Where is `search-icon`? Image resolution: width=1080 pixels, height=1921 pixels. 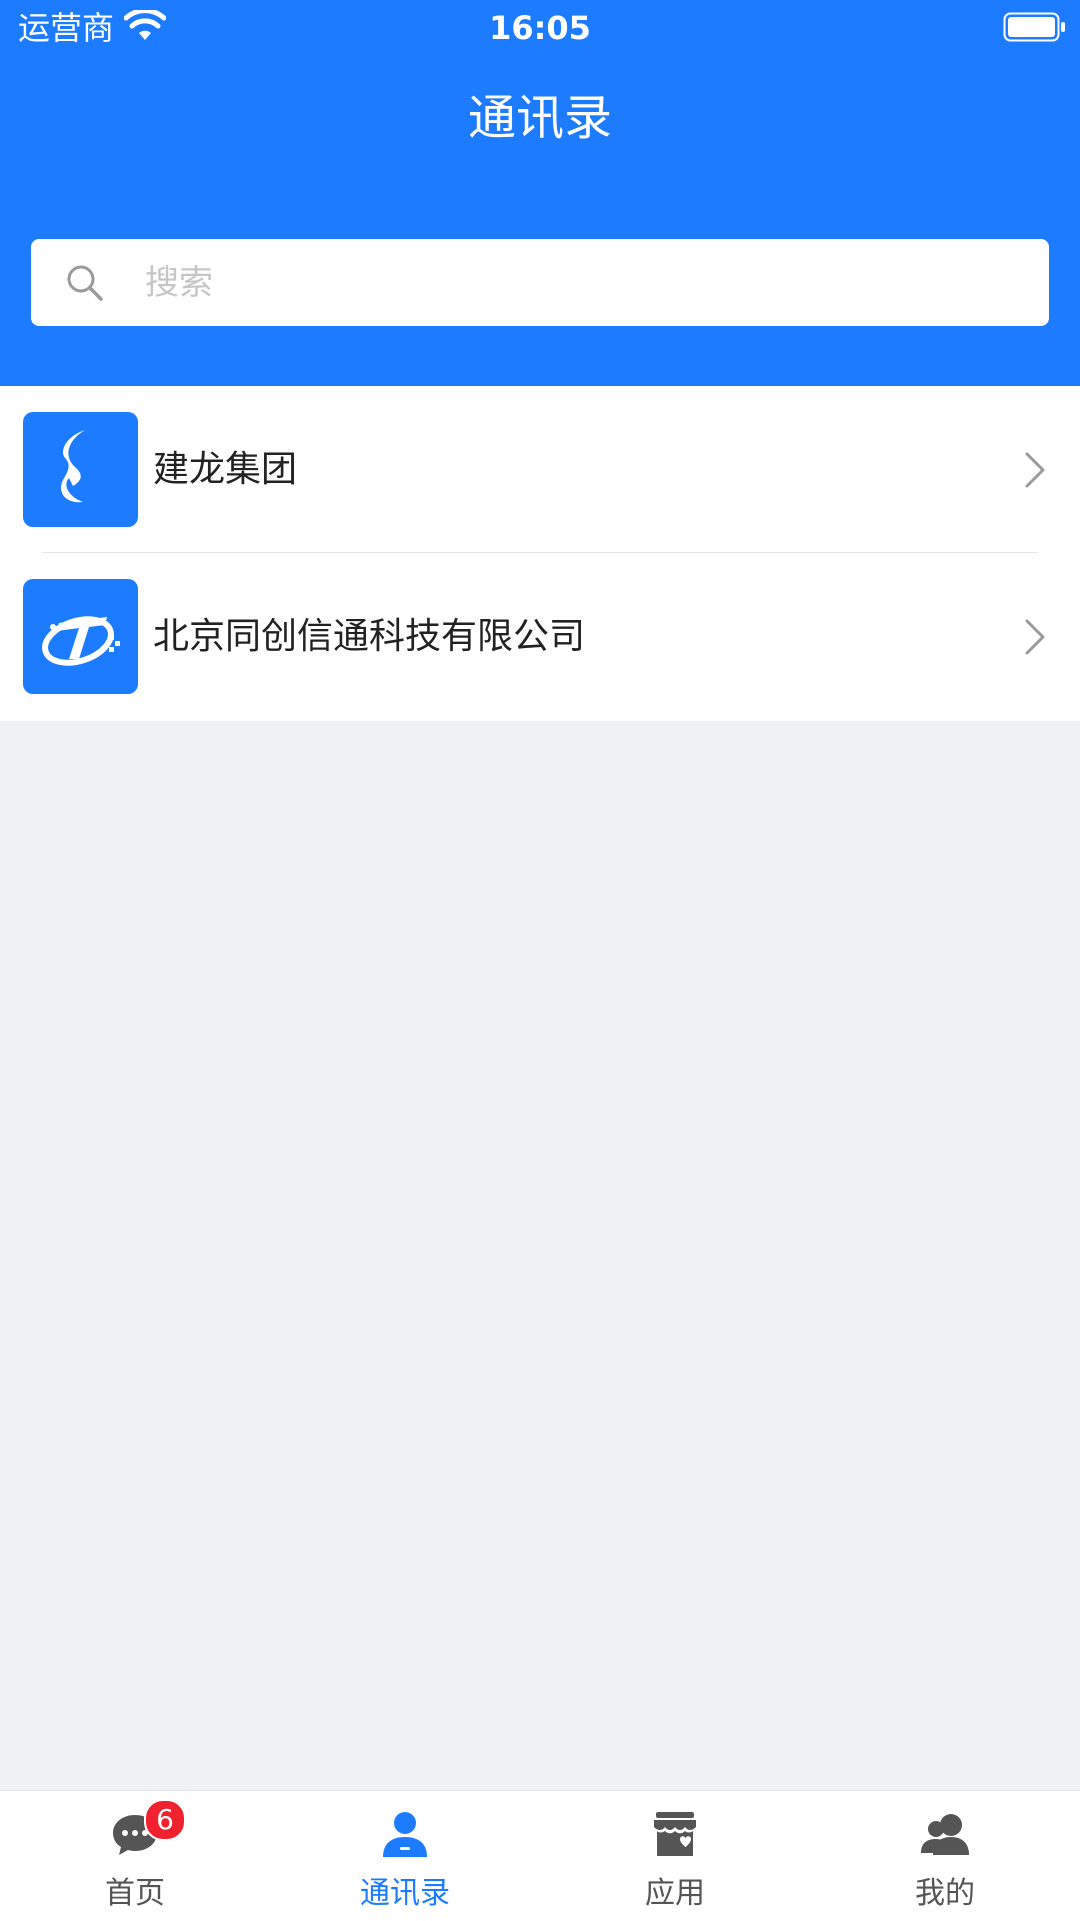 search-icon is located at coordinates (85, 283).